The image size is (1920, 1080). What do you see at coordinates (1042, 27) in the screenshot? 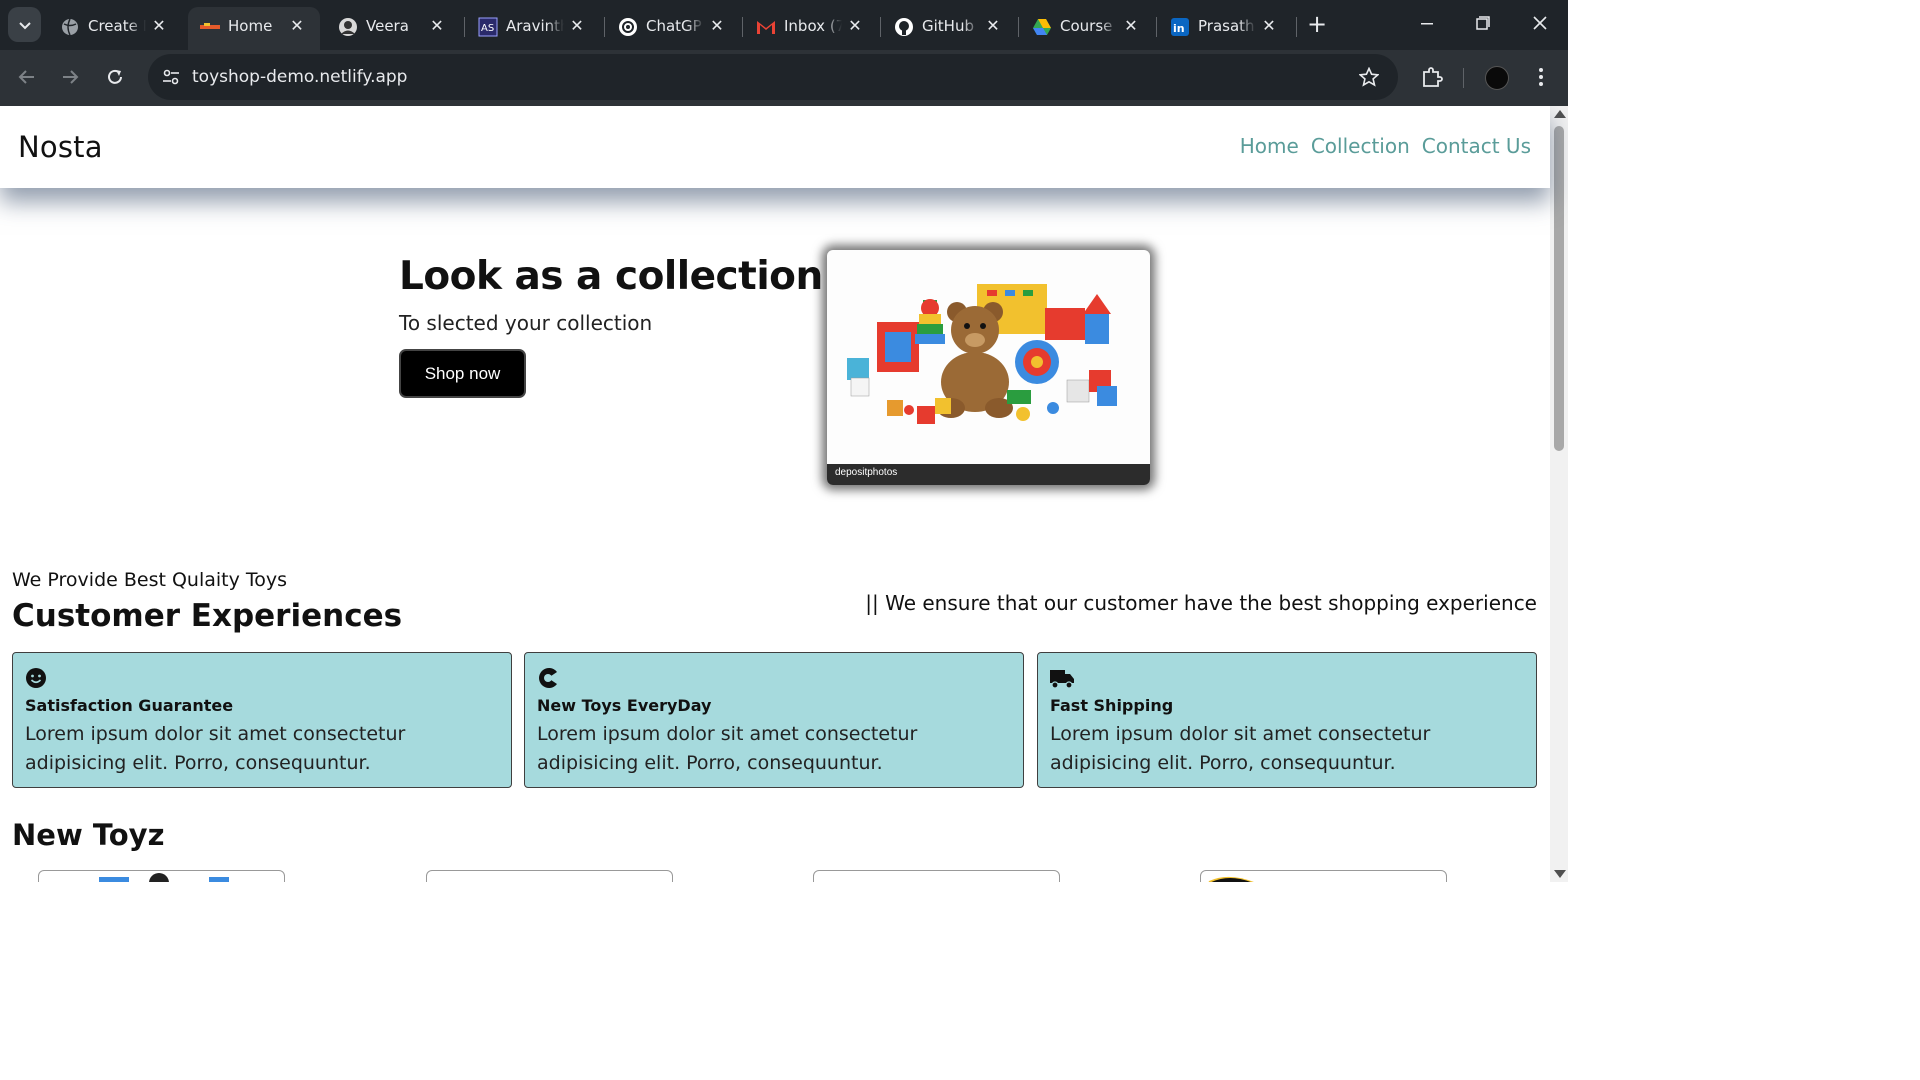
I see `drive-icon` at bounding box center [1042, 27].